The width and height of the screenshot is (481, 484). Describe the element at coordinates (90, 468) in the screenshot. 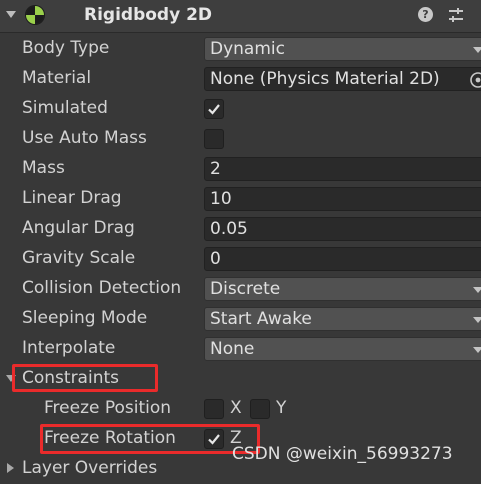

I see `layer-overrides-label: Layer Overrides` at that location.